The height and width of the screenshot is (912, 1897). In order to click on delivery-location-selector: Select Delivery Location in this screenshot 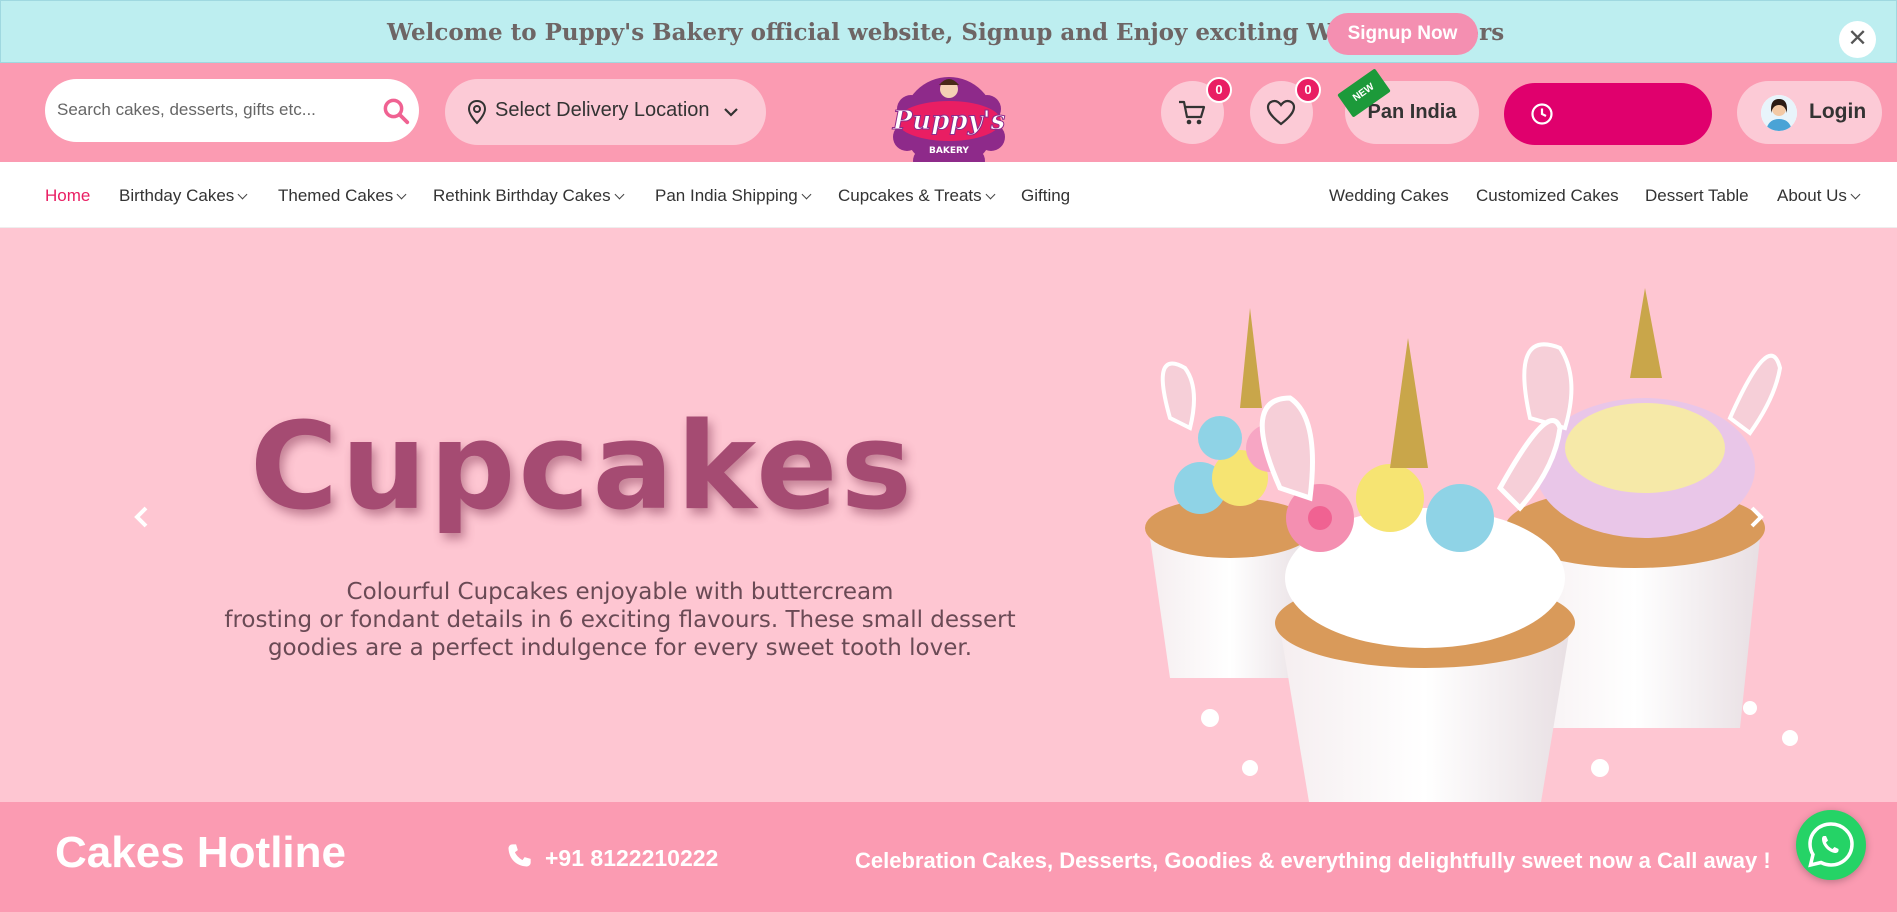, I will do `click(605, 112)`.